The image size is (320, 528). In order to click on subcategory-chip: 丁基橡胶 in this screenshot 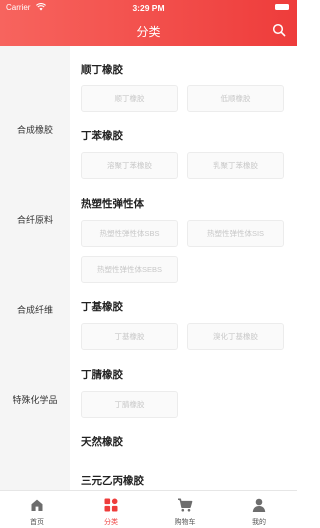, I will do `click(129, 336)`.